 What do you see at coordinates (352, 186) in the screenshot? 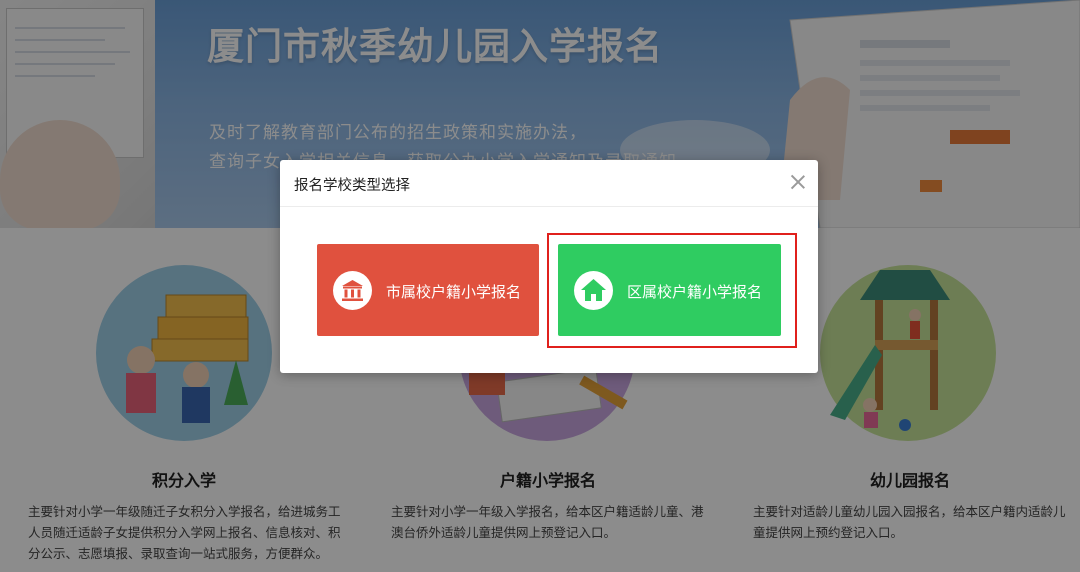
I see `dialog-title: 报名学校类型选择` at bounding box center [352, 186].